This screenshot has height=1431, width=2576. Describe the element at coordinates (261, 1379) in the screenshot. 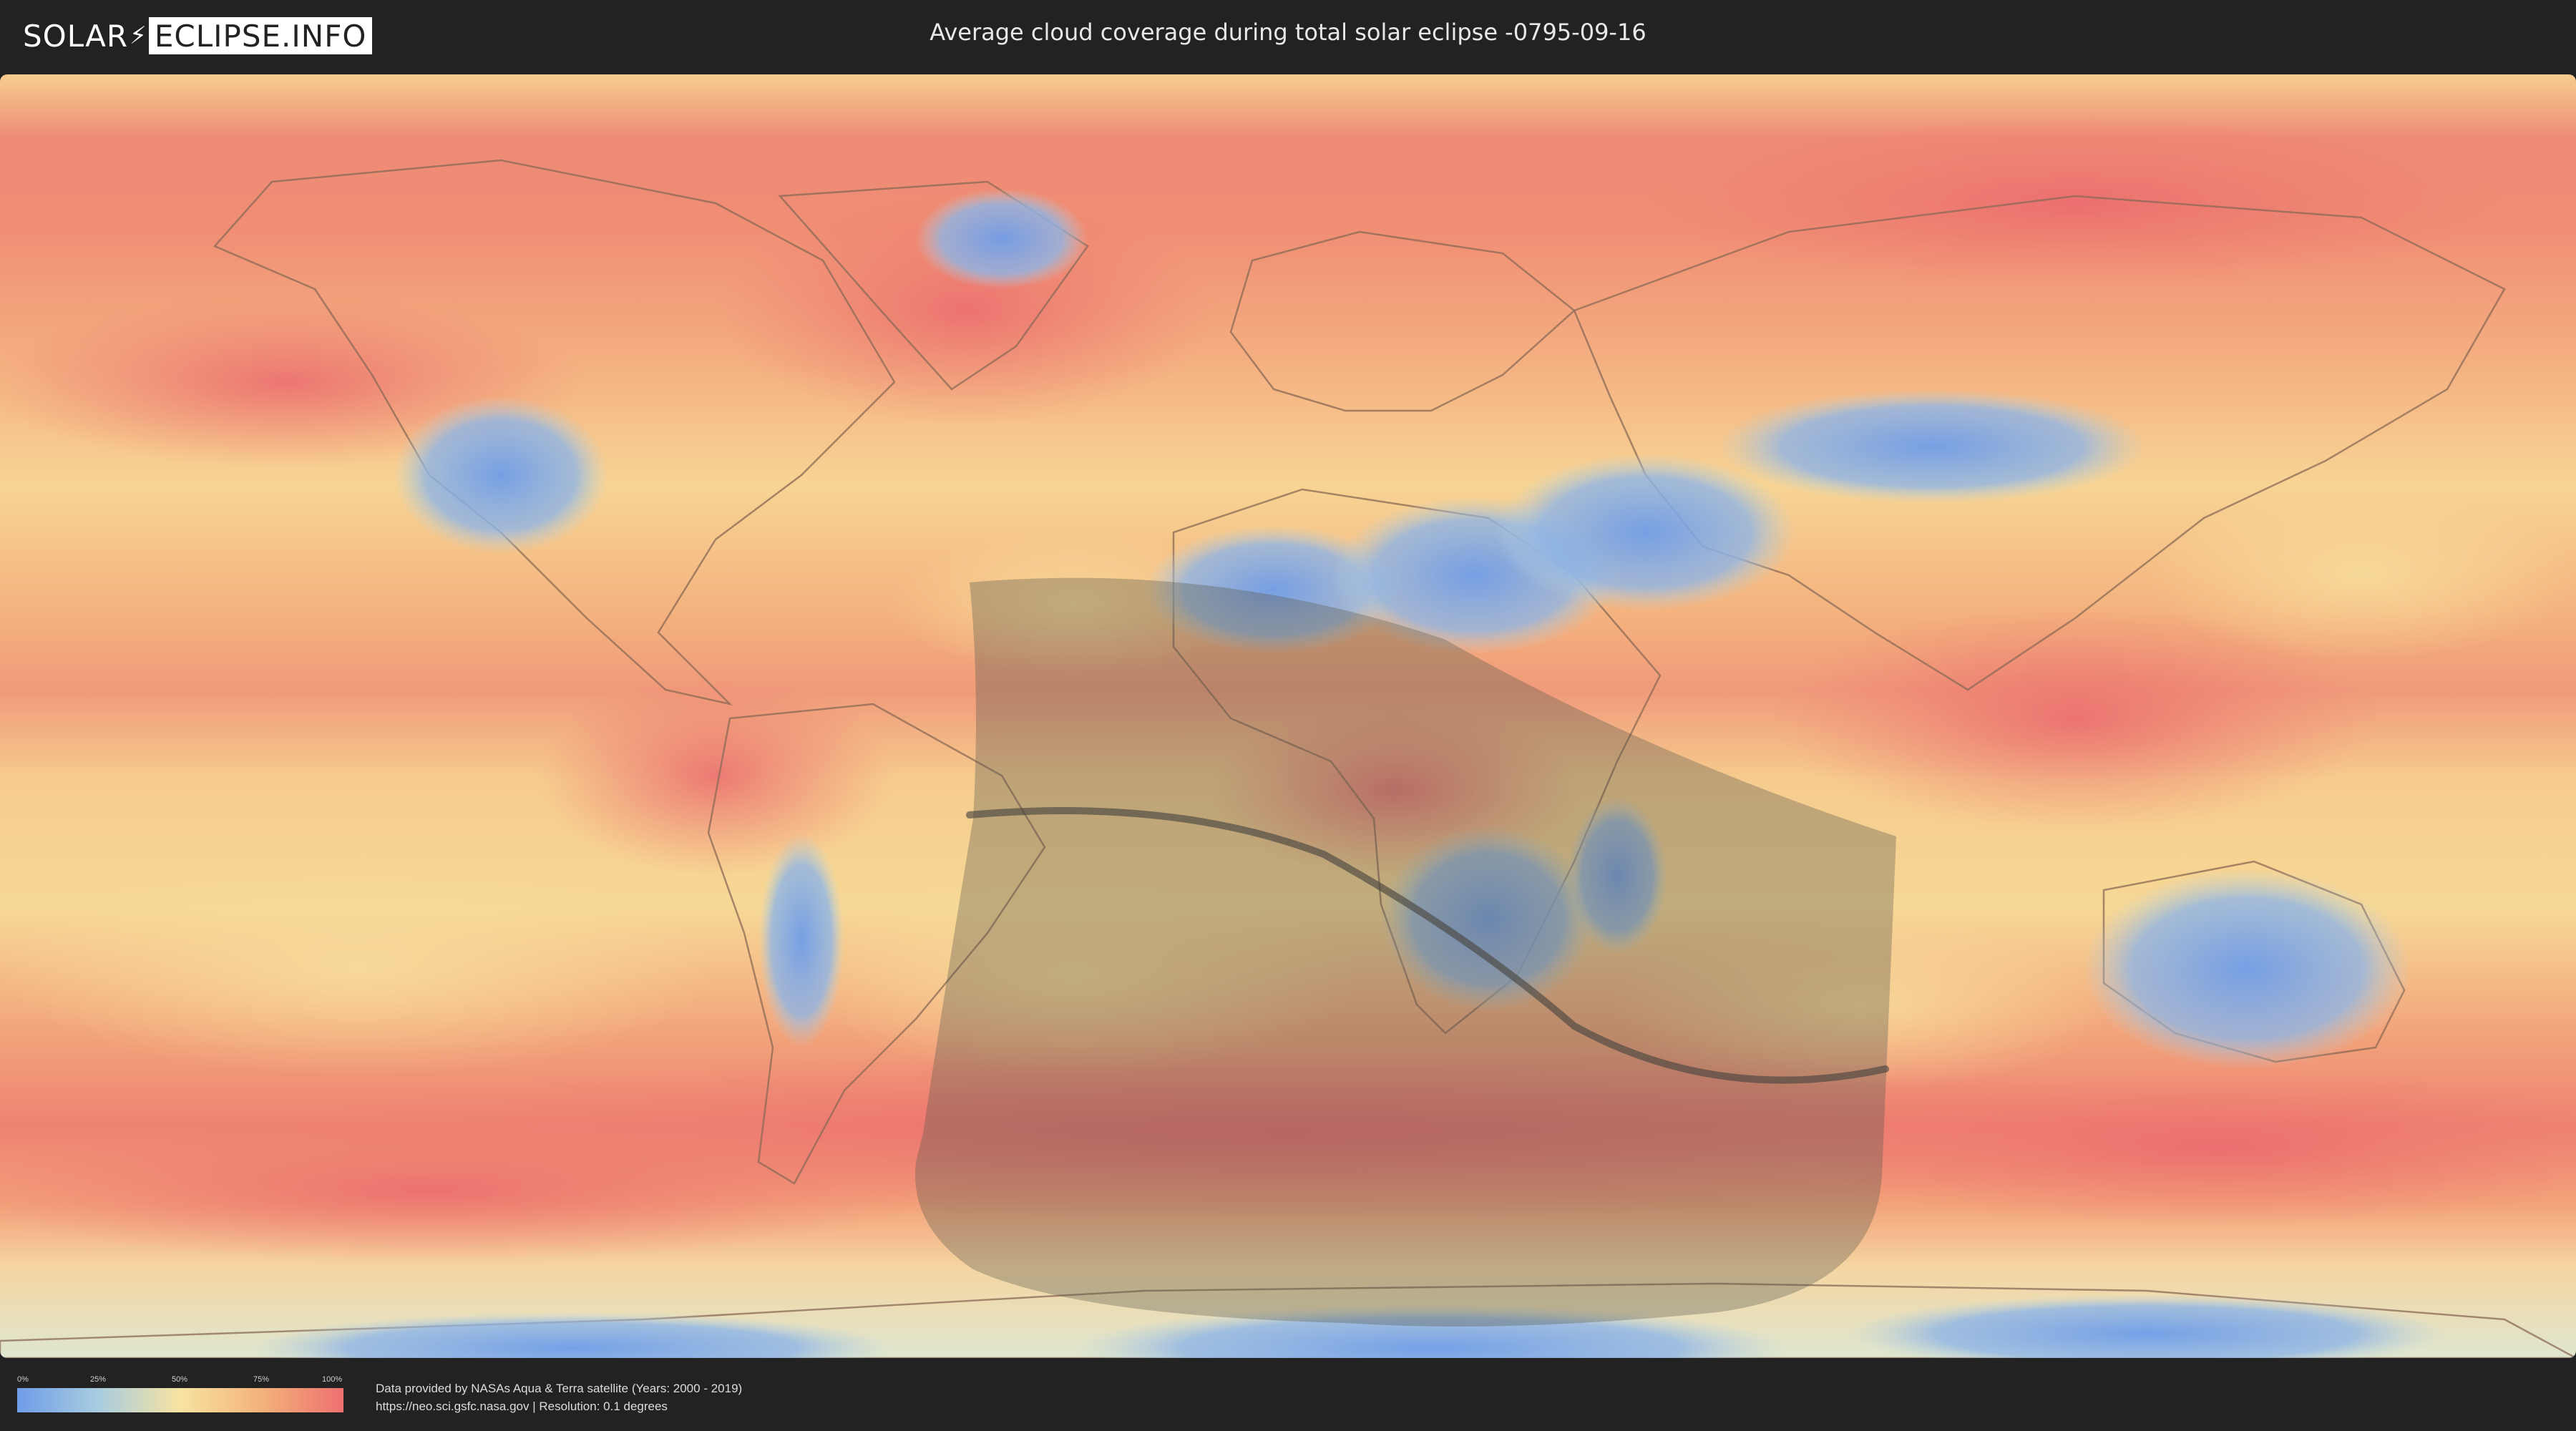

I see `legend-tick: 75%` at that location.